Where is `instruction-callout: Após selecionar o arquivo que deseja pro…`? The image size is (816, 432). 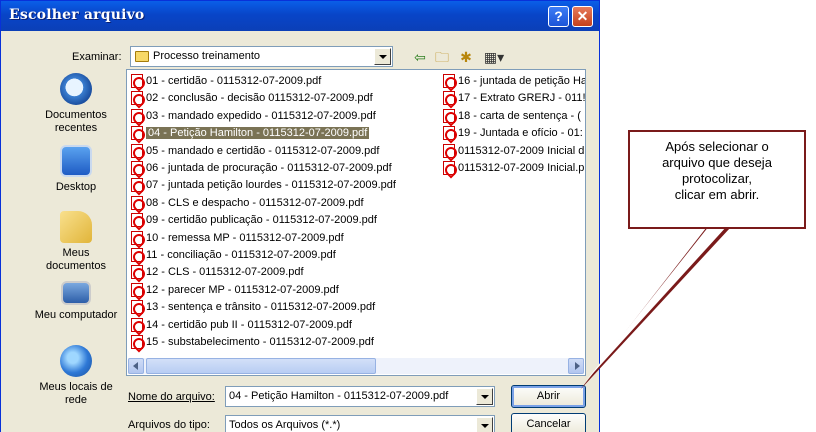
instruction-callout: Após selecionar o arquivo que deseja pro… is located at coordinates (717, 179).